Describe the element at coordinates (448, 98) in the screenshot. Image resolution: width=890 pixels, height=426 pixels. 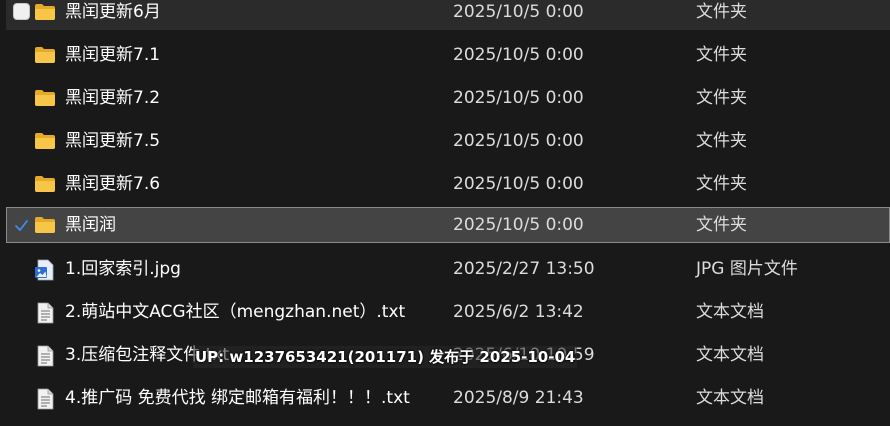
I see `file-row: 黑闰更新7.2 2025/10/5 0:00 文件夹` at that location.